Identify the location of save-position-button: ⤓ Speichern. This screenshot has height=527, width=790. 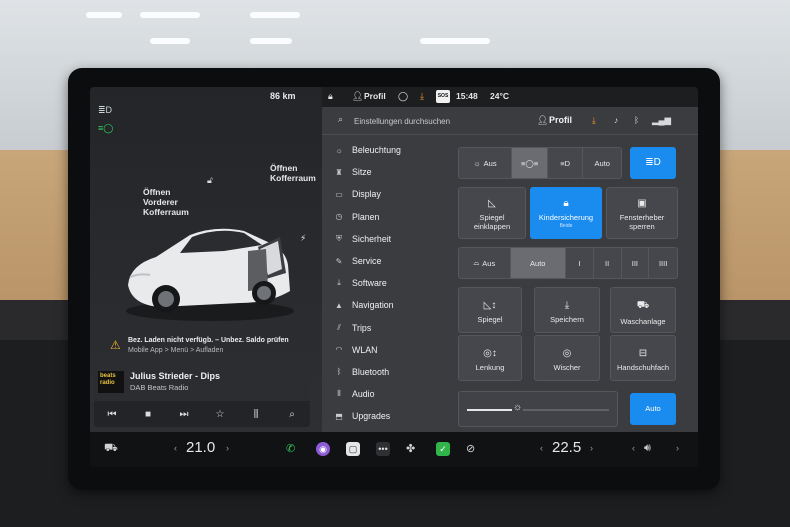
(567, 310).